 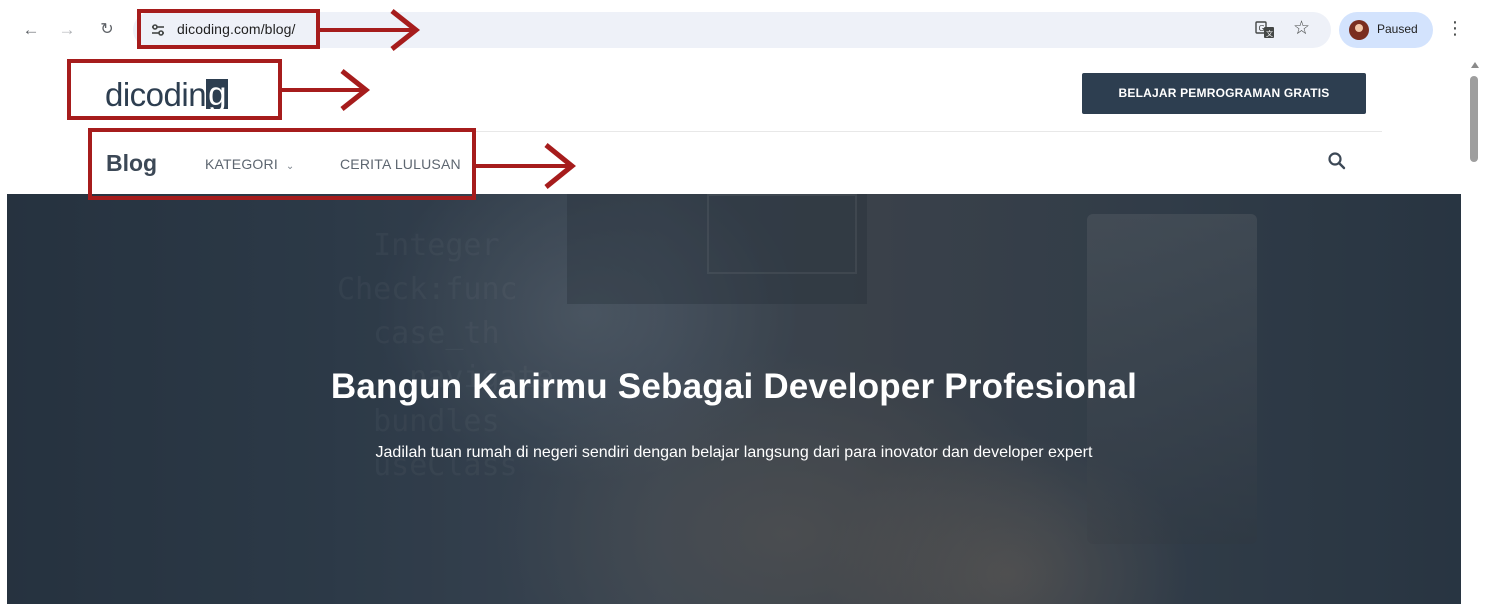 I want to click on translate-icon: G 文, so click(x=1265, y=30).